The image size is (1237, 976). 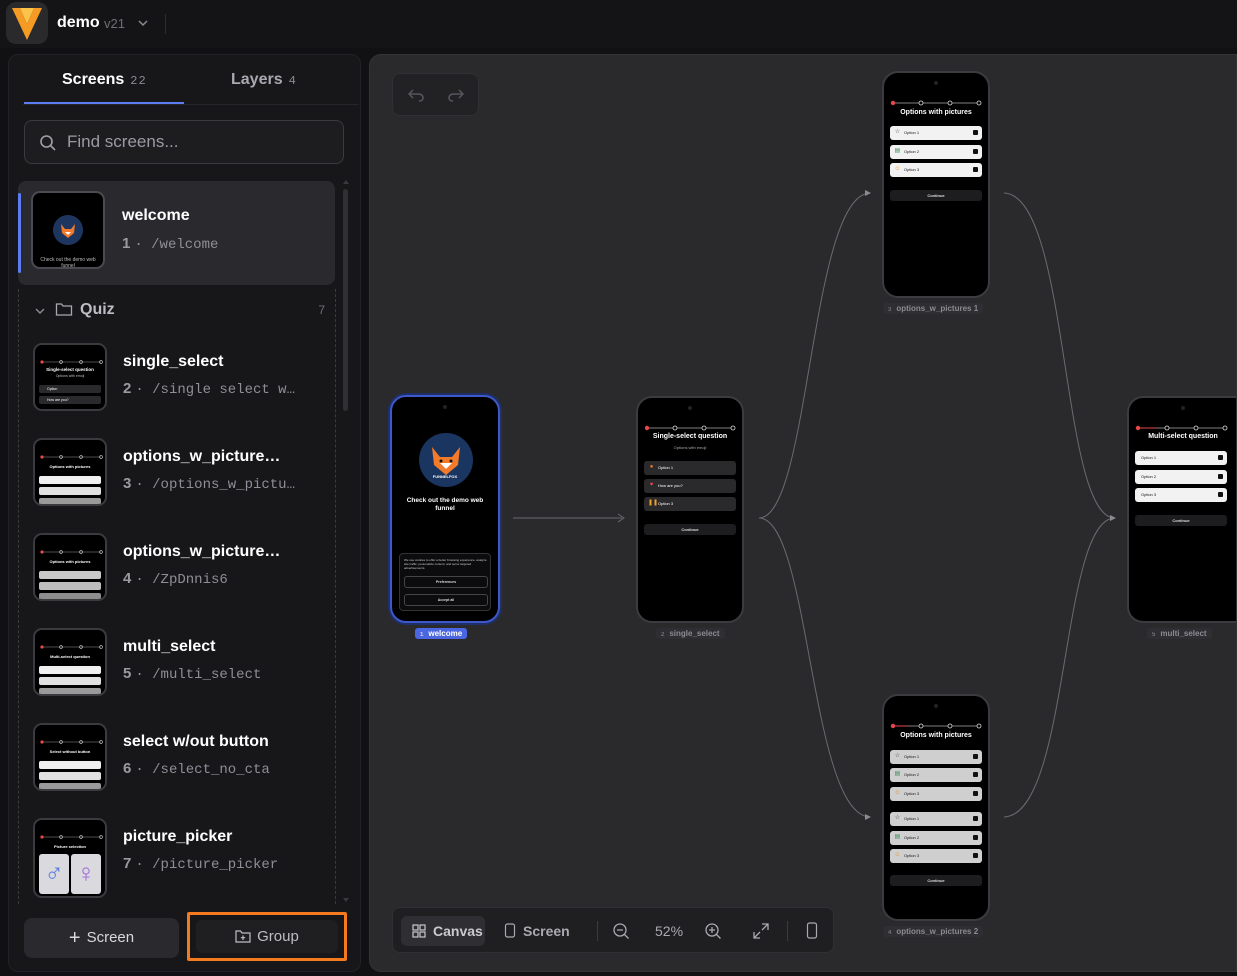 I want to click on node-number: 3, so click(x=890, y=310).